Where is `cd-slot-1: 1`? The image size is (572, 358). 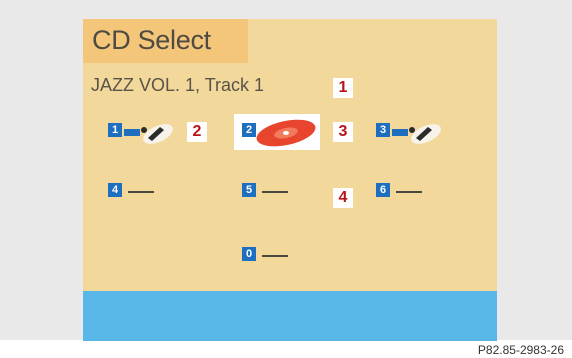
cd-slot-1: 1 is located at coordinates (143, 133).